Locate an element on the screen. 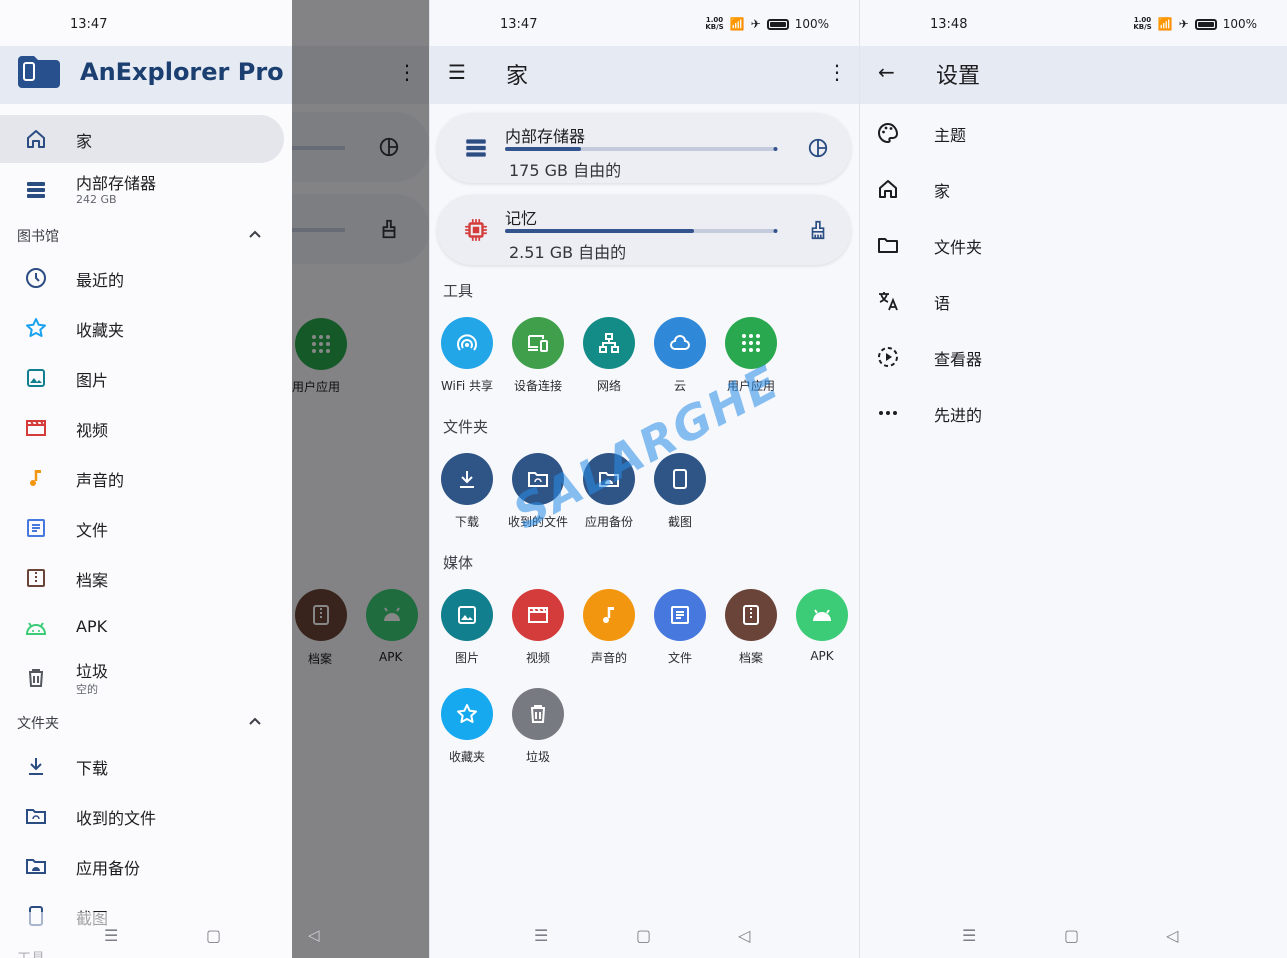 The width and height of the screenshot is (1287, 958). settings-item-theme: 主题 is located at coordinates (1073, 133).